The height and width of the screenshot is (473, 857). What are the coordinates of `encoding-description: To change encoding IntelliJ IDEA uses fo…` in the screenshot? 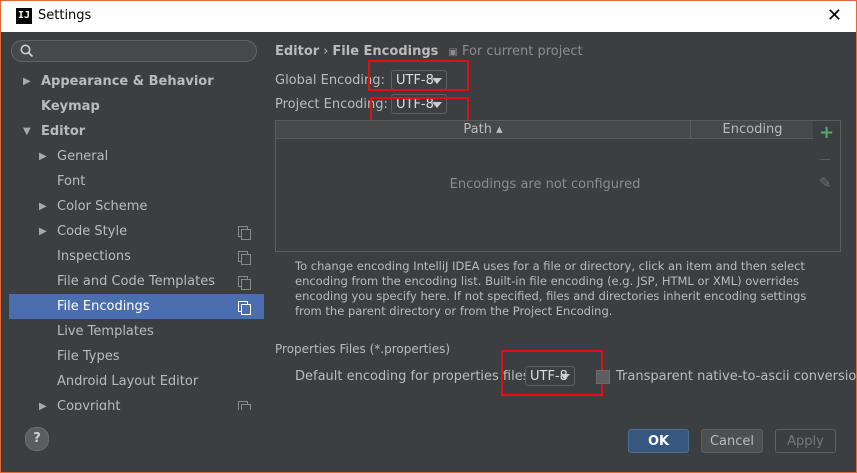 It's located at (551, 288).